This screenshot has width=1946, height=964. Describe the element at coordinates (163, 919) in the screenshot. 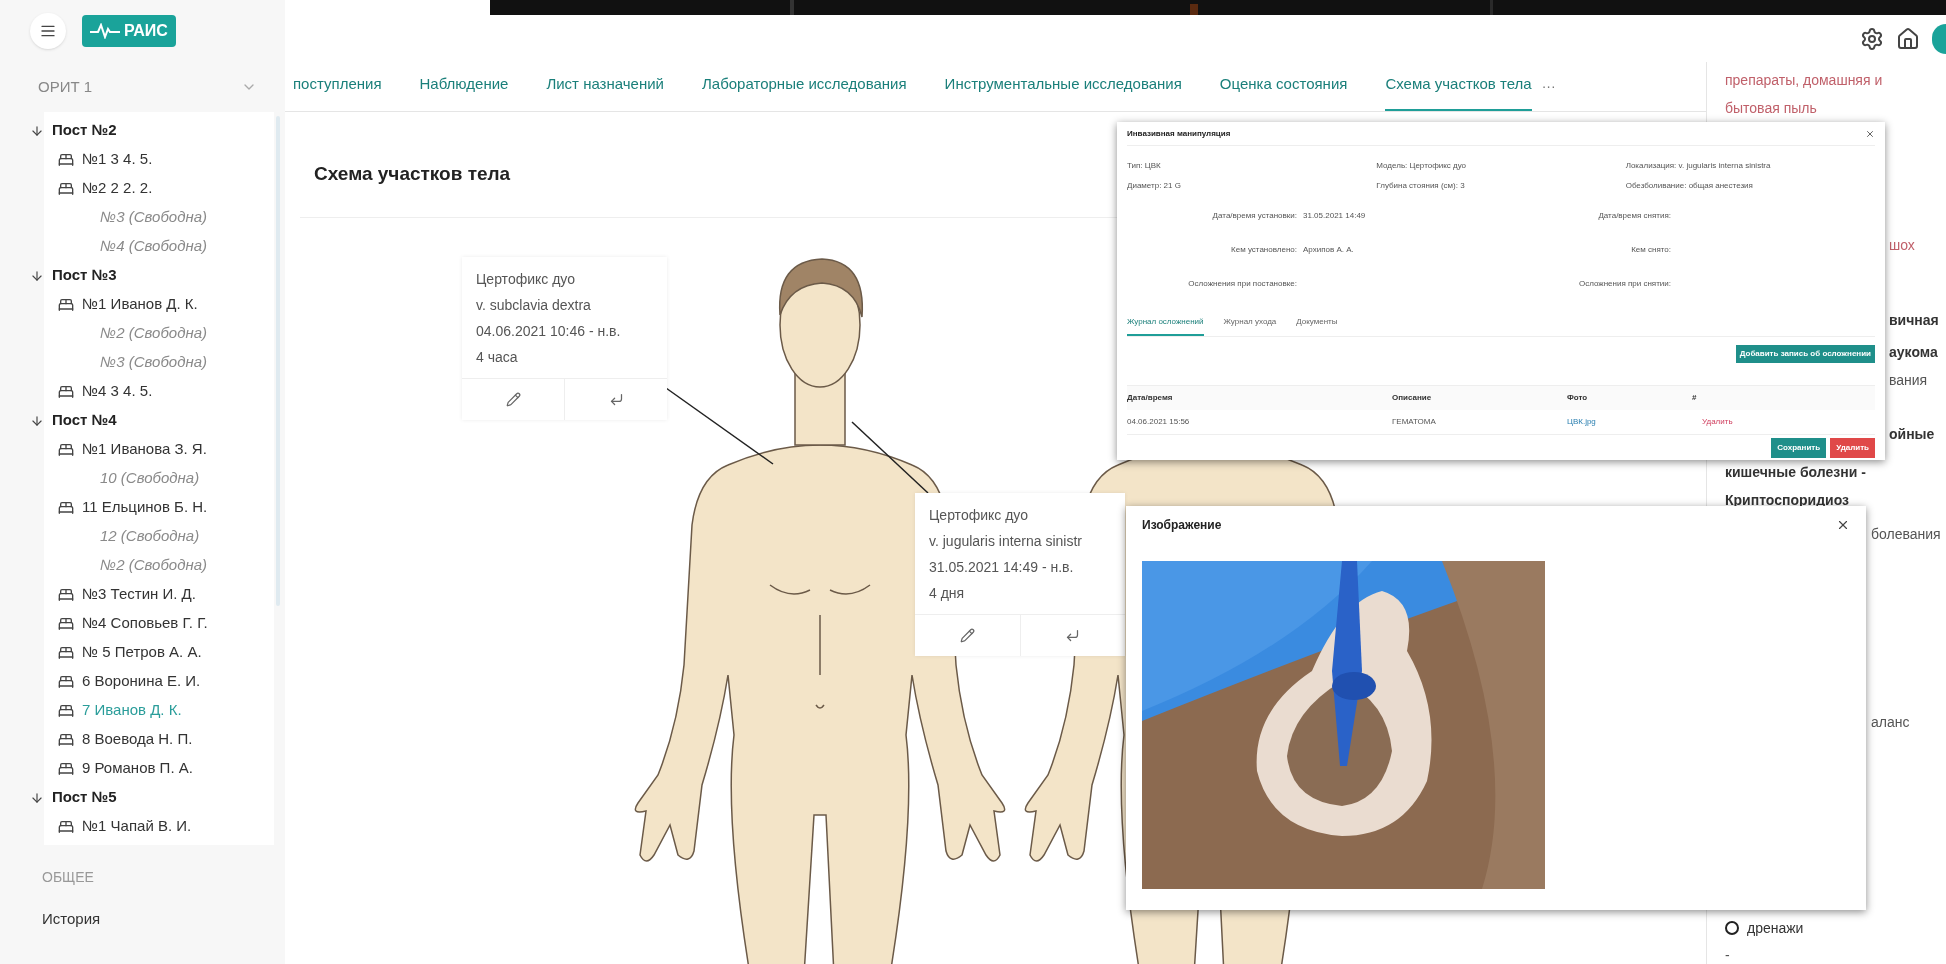

I see `sidebar-link: История` at that location.